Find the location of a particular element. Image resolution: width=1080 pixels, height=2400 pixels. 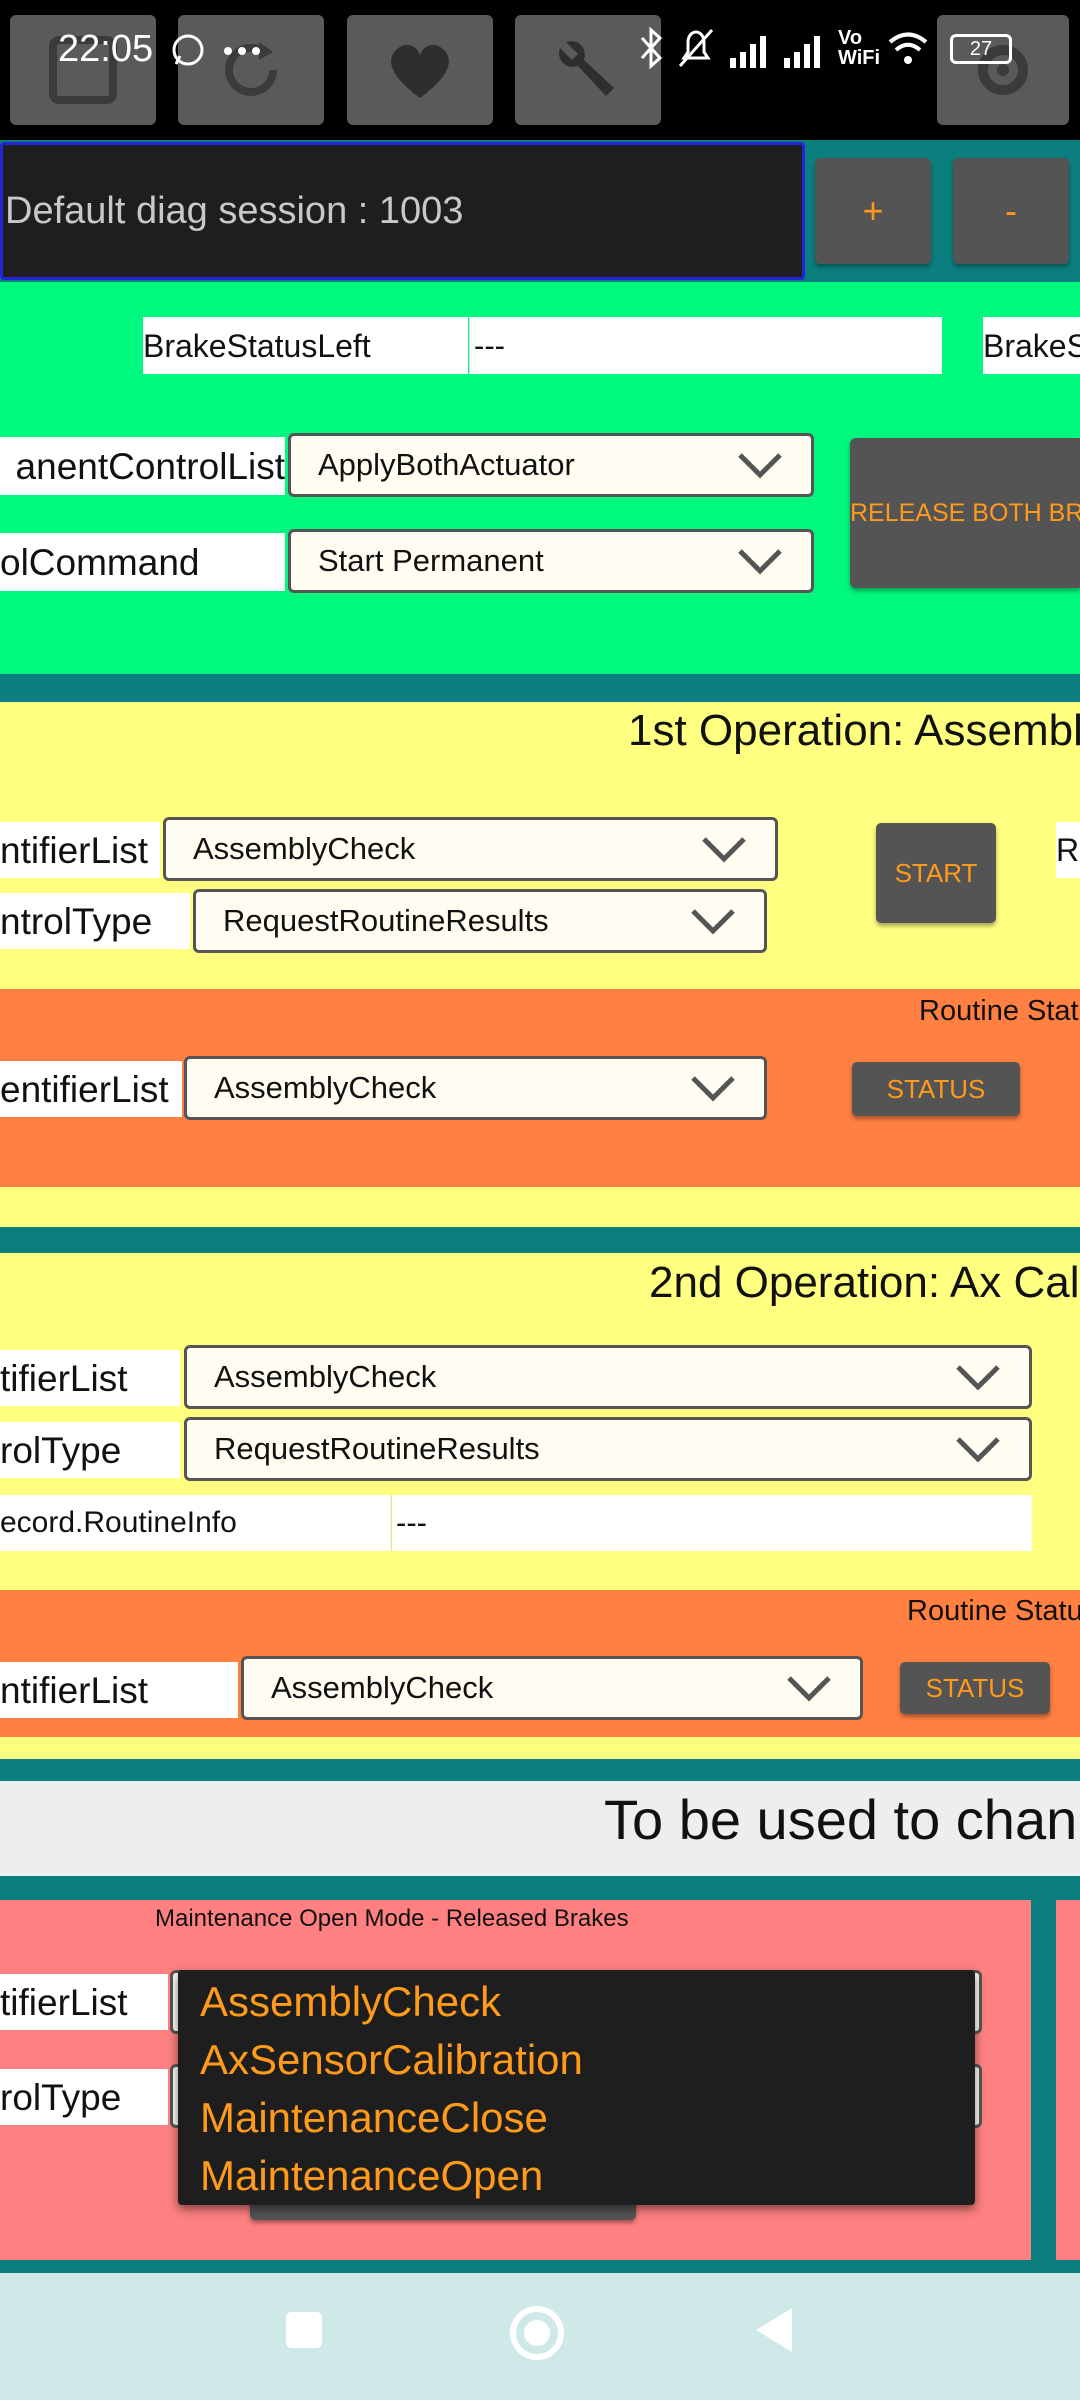

op1-identifier-value: AssemblyCheck is located at coordinates (304, 848).